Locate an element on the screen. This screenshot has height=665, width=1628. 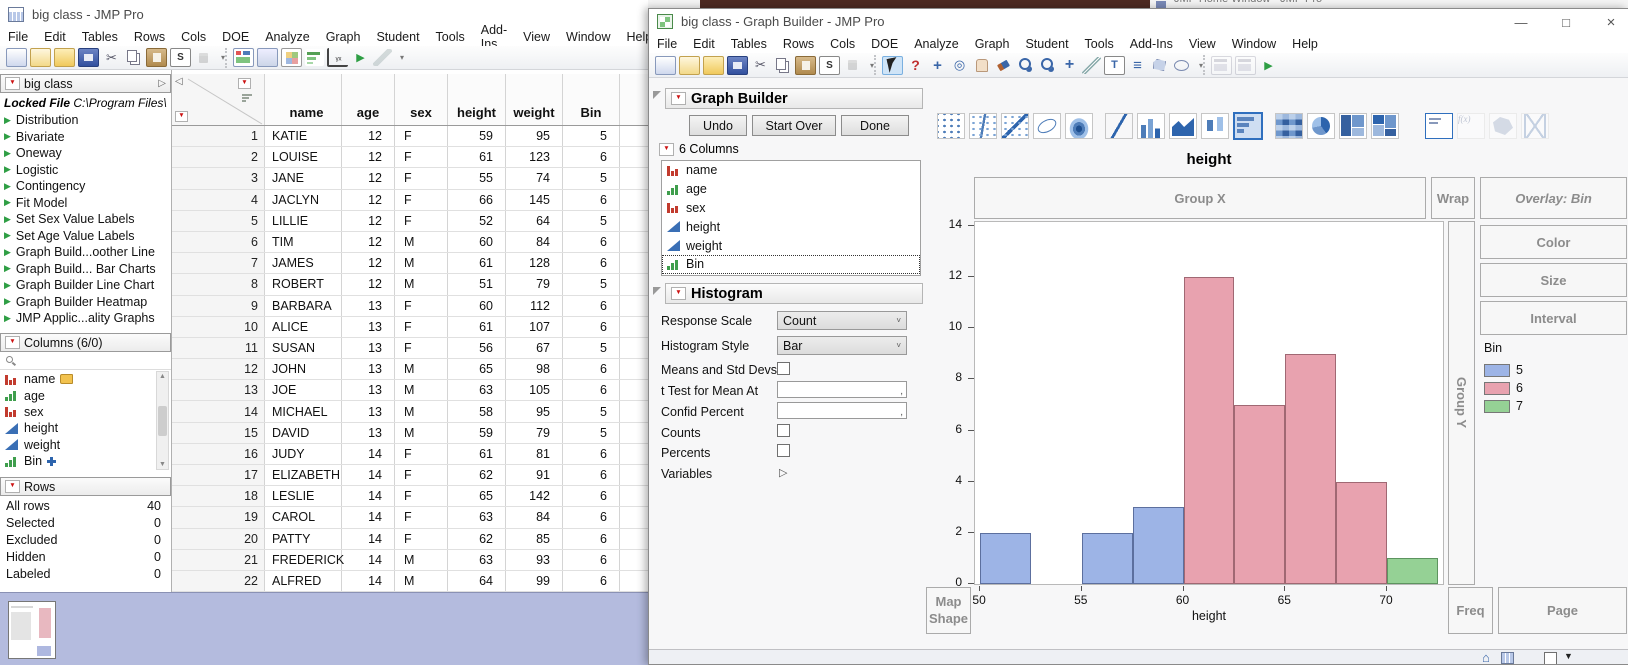
row-number: 14 is located at coordinates (218, 411).